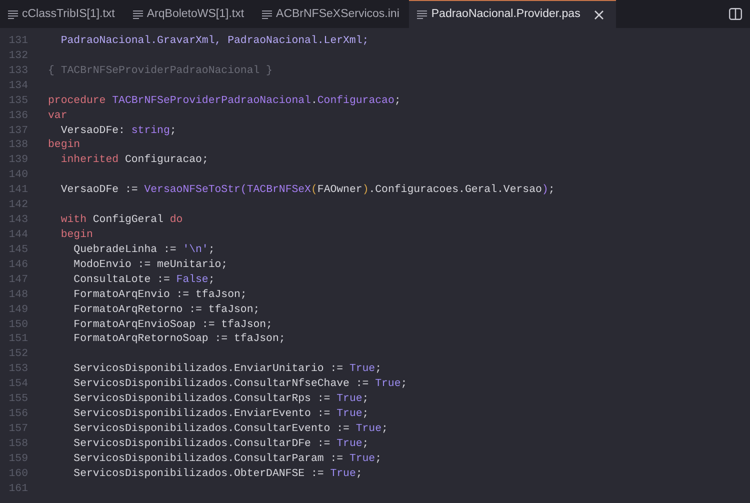 The height and width of the screenshot is (503, 750). Describe the element at coordinates (307, 190) in the screenshot. I see `code-line: VersaoDFe := VersaoNFSeToStr(TACBrNFSeX(FAOwner).Configuracoes.Geral.Versao);` at that location.